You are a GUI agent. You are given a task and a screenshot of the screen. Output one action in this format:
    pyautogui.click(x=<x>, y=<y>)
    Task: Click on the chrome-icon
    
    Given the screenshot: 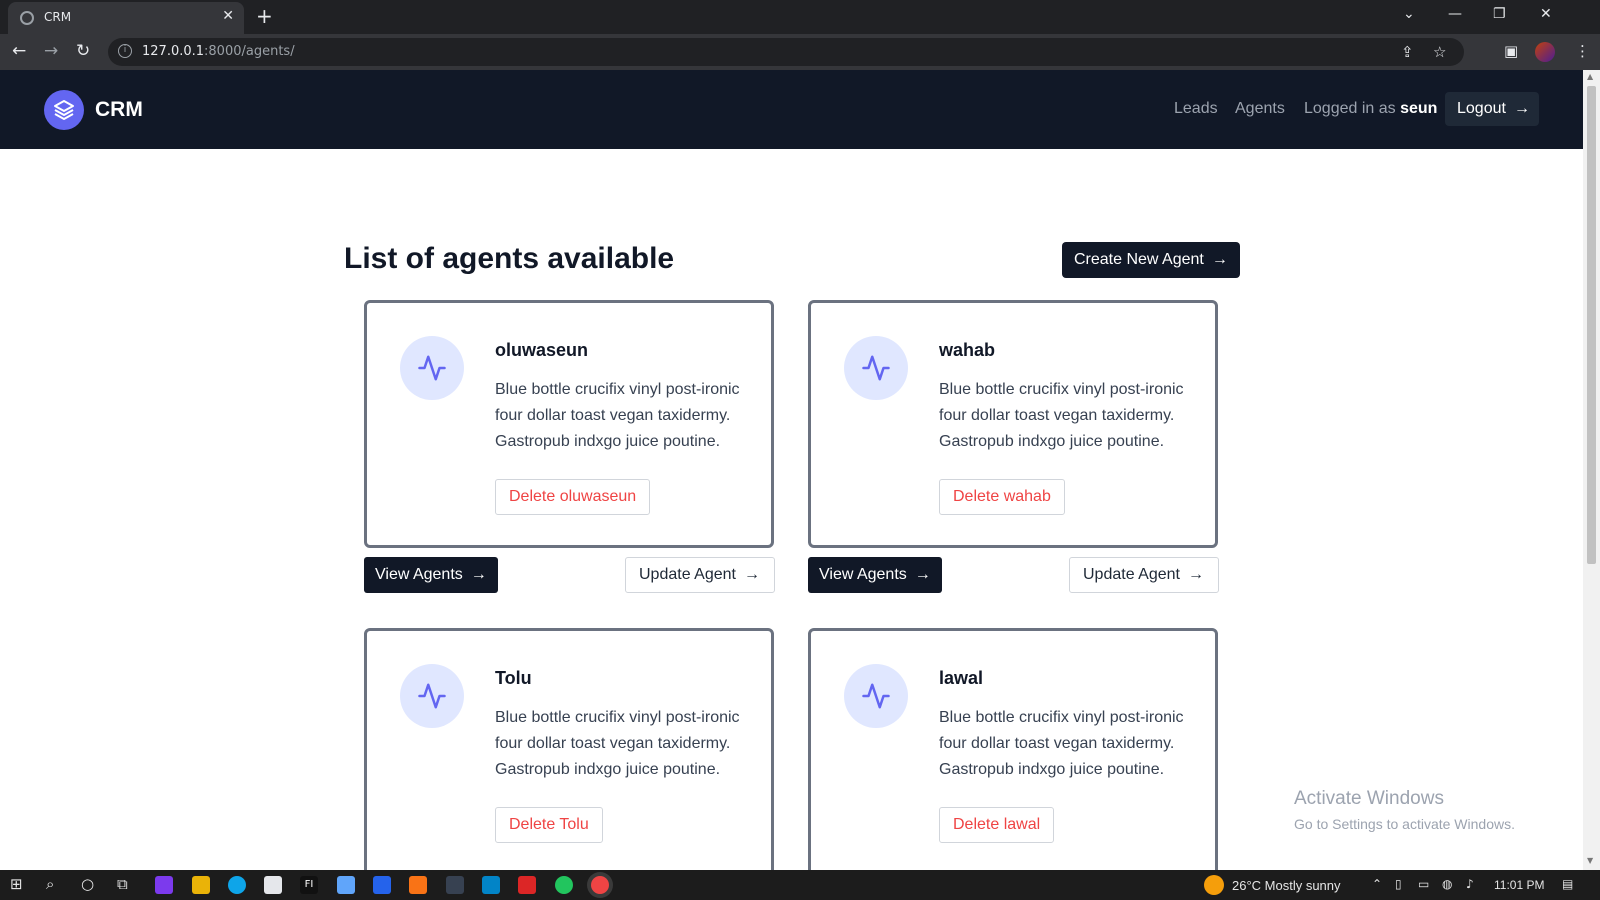 What is the action you would take?
    pyautogui.click(x=564, y=885)
    